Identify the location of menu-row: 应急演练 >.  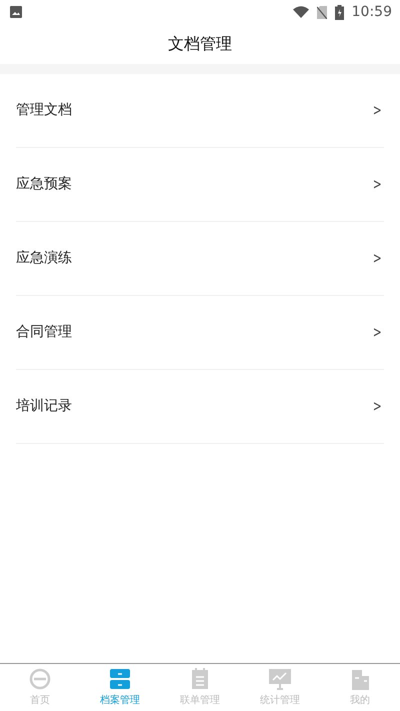
(200, 259).